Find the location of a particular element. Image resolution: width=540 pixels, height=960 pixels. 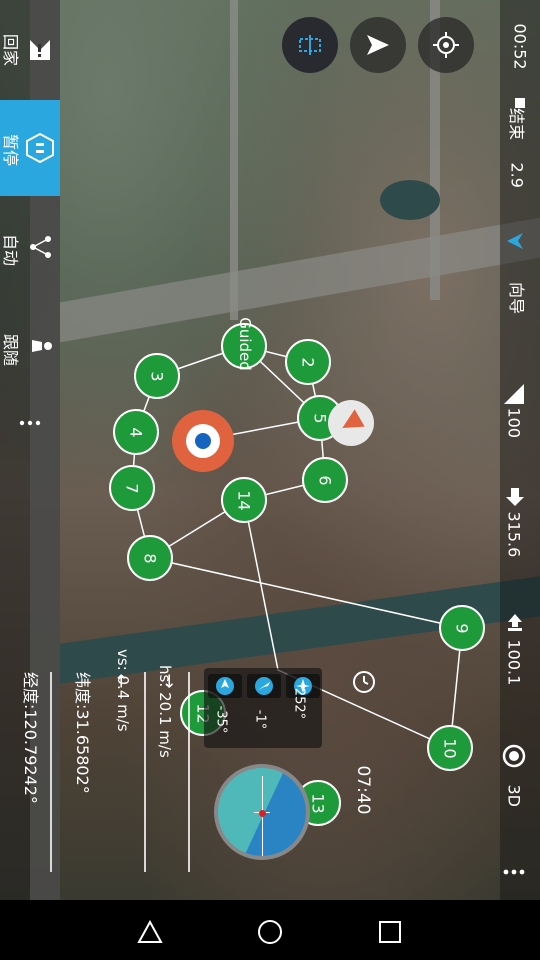

longitude-value: 经度:120.79242° is located at coordinates (30, 738).